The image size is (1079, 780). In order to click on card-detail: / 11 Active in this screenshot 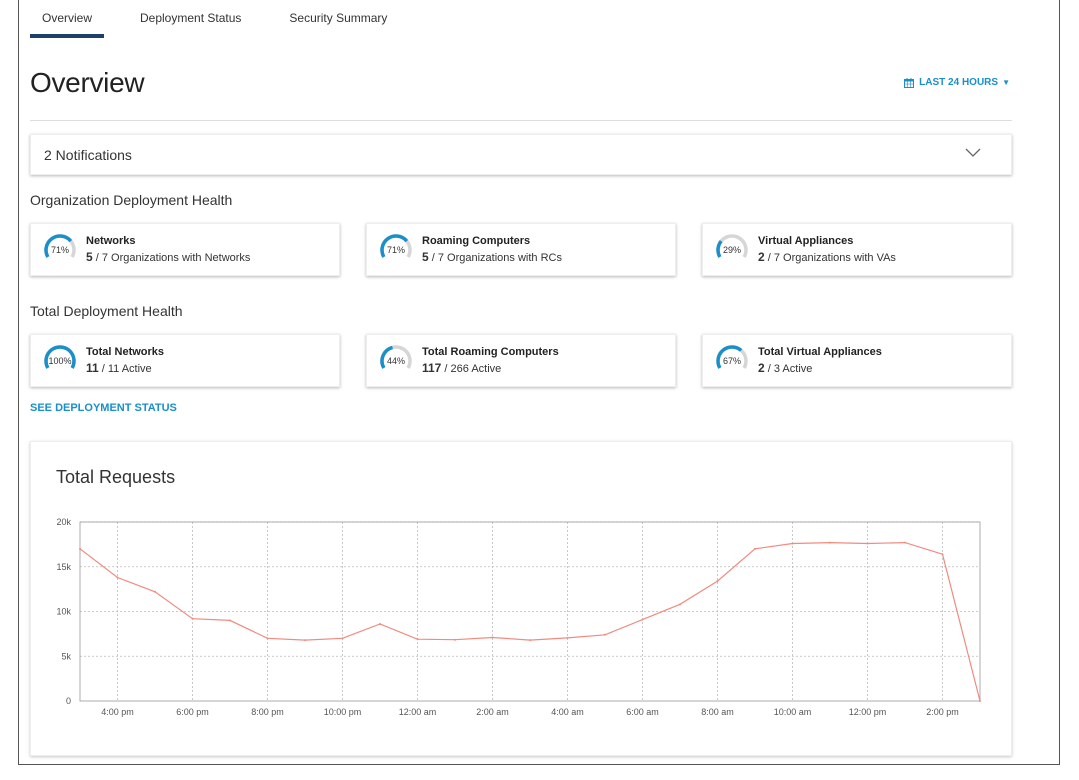, I will do `click(125, 369)`.